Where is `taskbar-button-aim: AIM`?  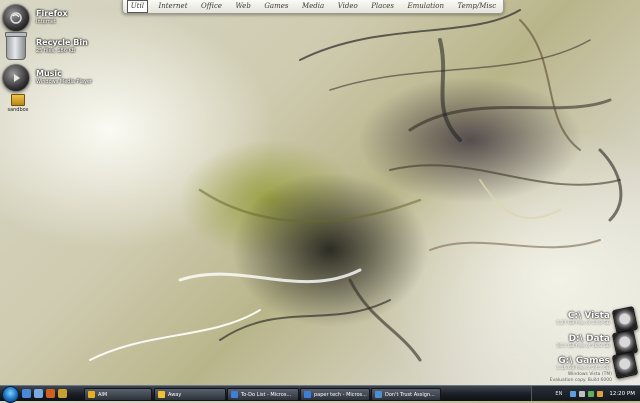
taskbar-button-aim: AIM is located at coordinates (118, 394).